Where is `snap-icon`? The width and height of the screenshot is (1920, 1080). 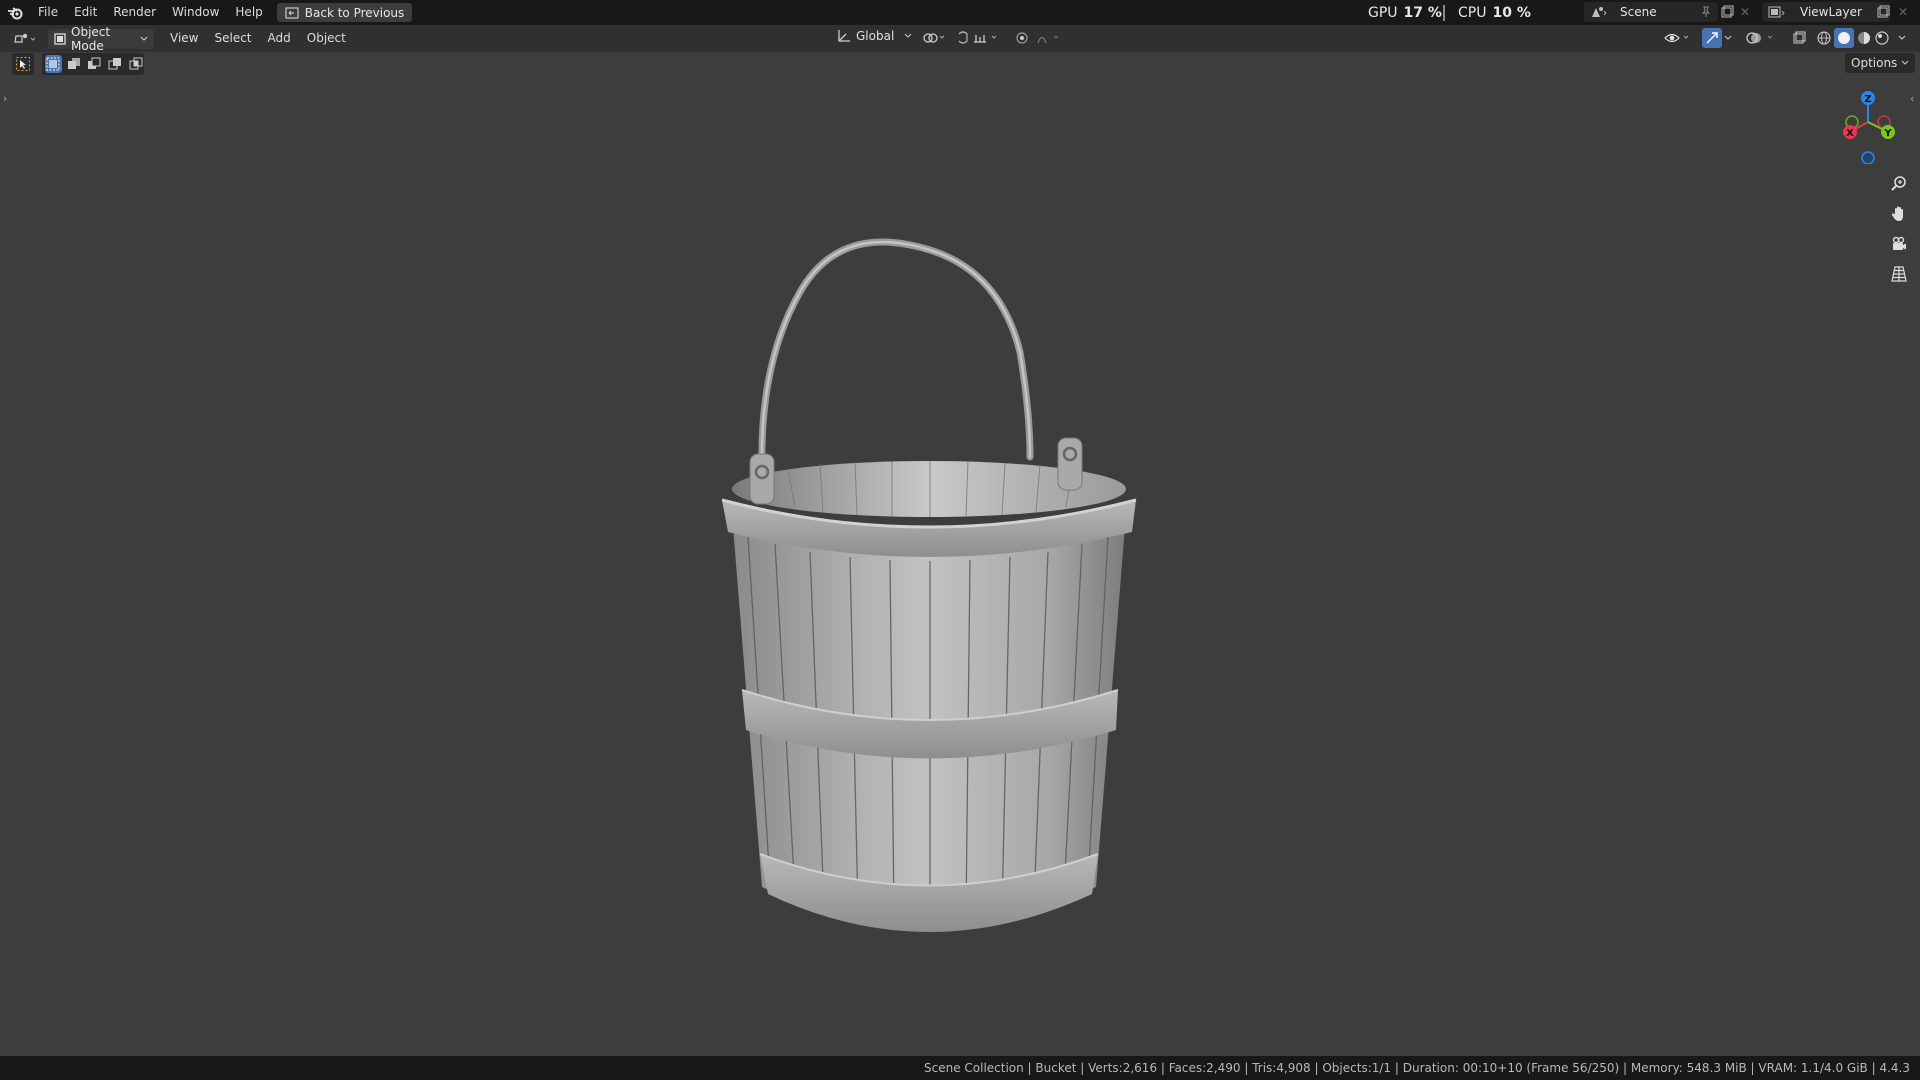
snap-icon is located at coordinates (981, 38).